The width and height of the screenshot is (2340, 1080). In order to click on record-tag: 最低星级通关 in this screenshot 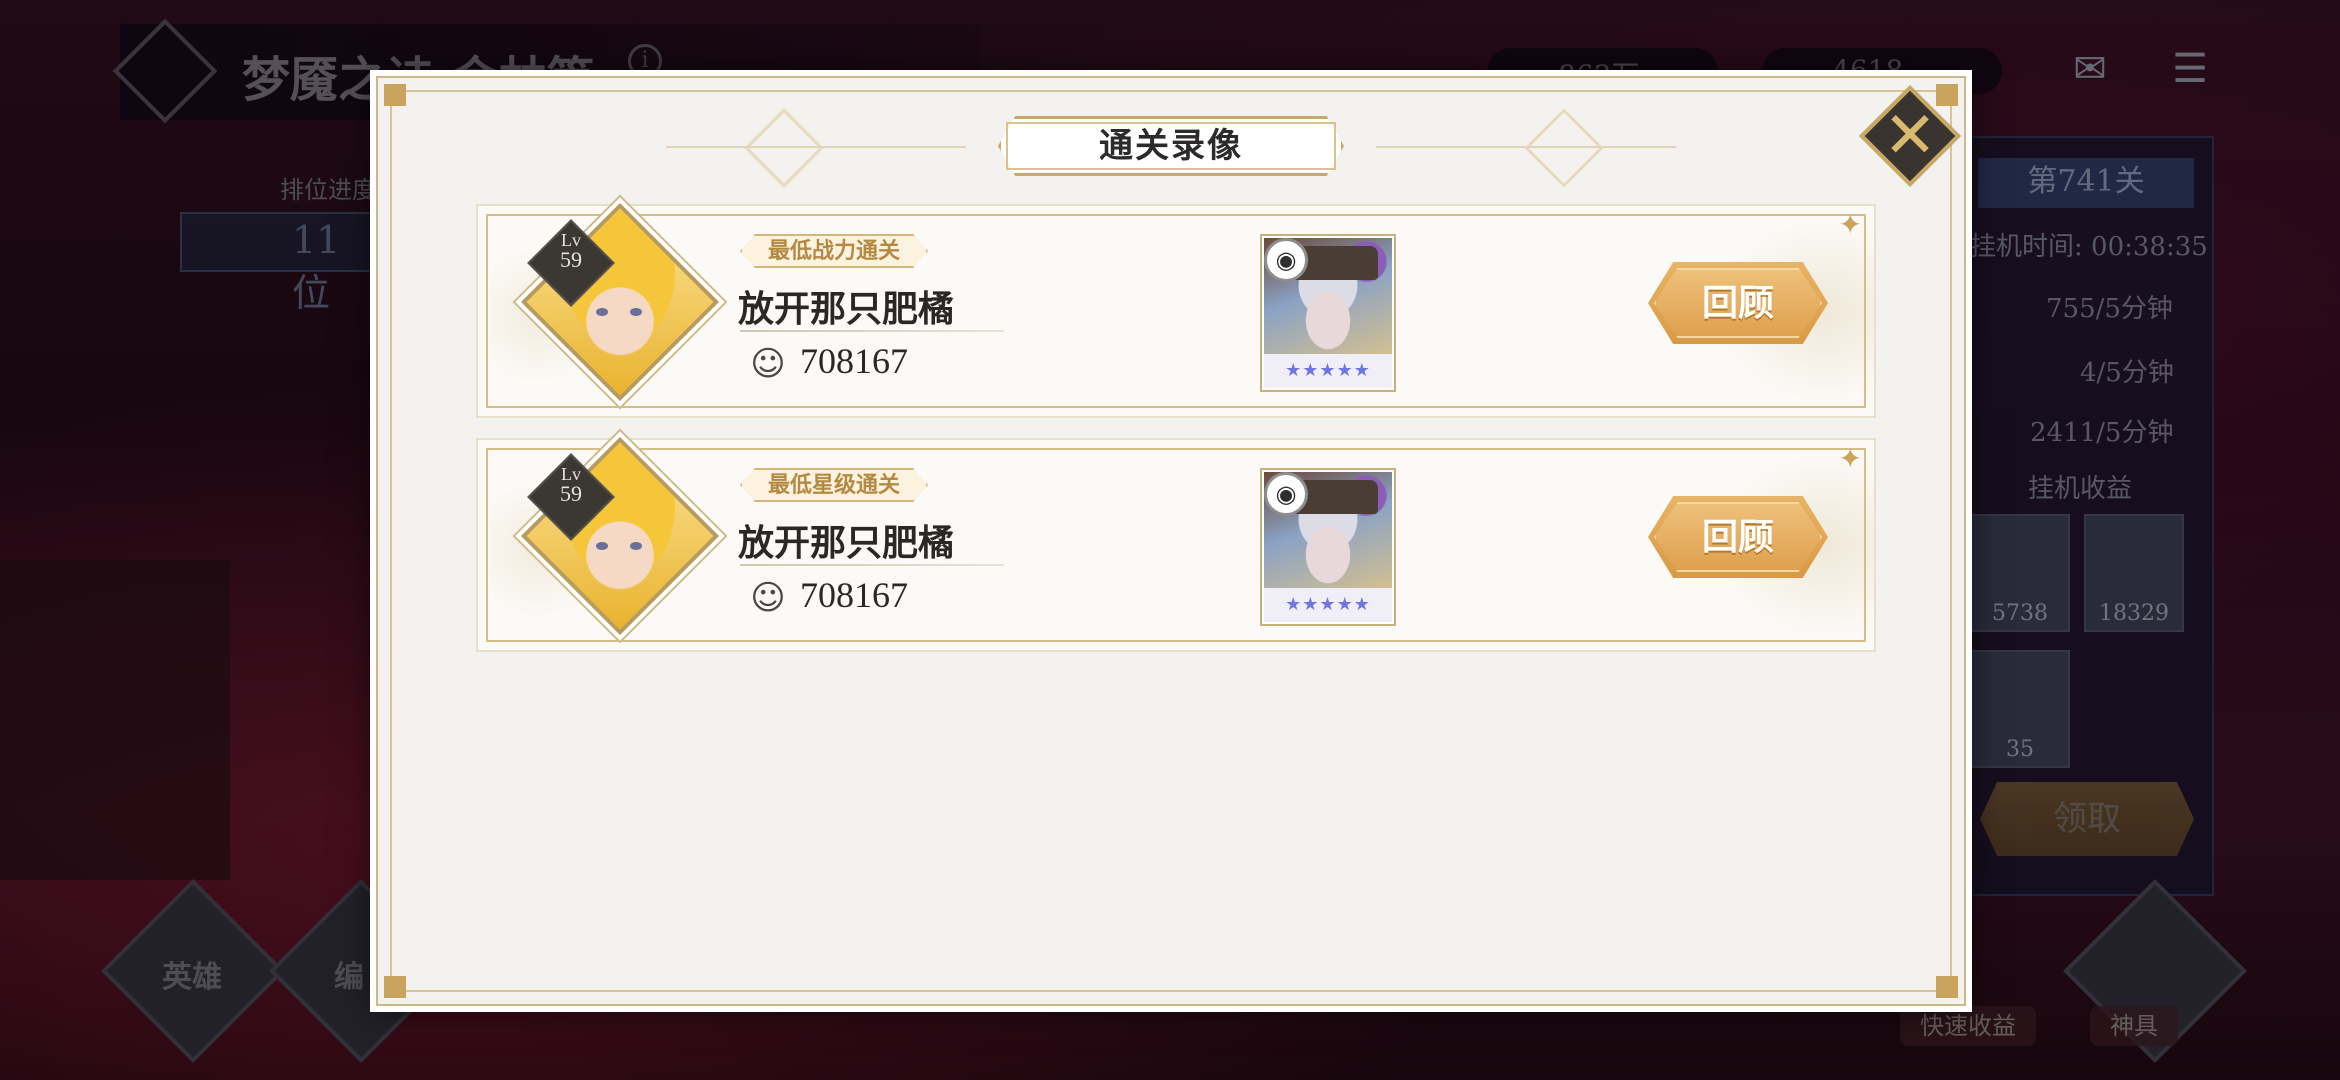, I will do `click(834, 485)`.